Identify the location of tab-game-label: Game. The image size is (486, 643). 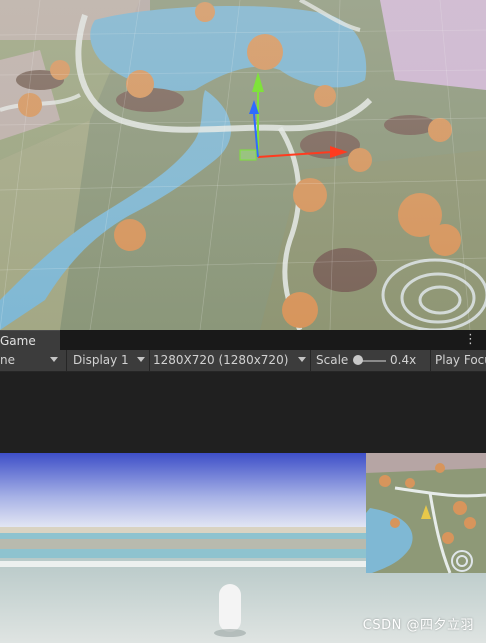
(18, 341).